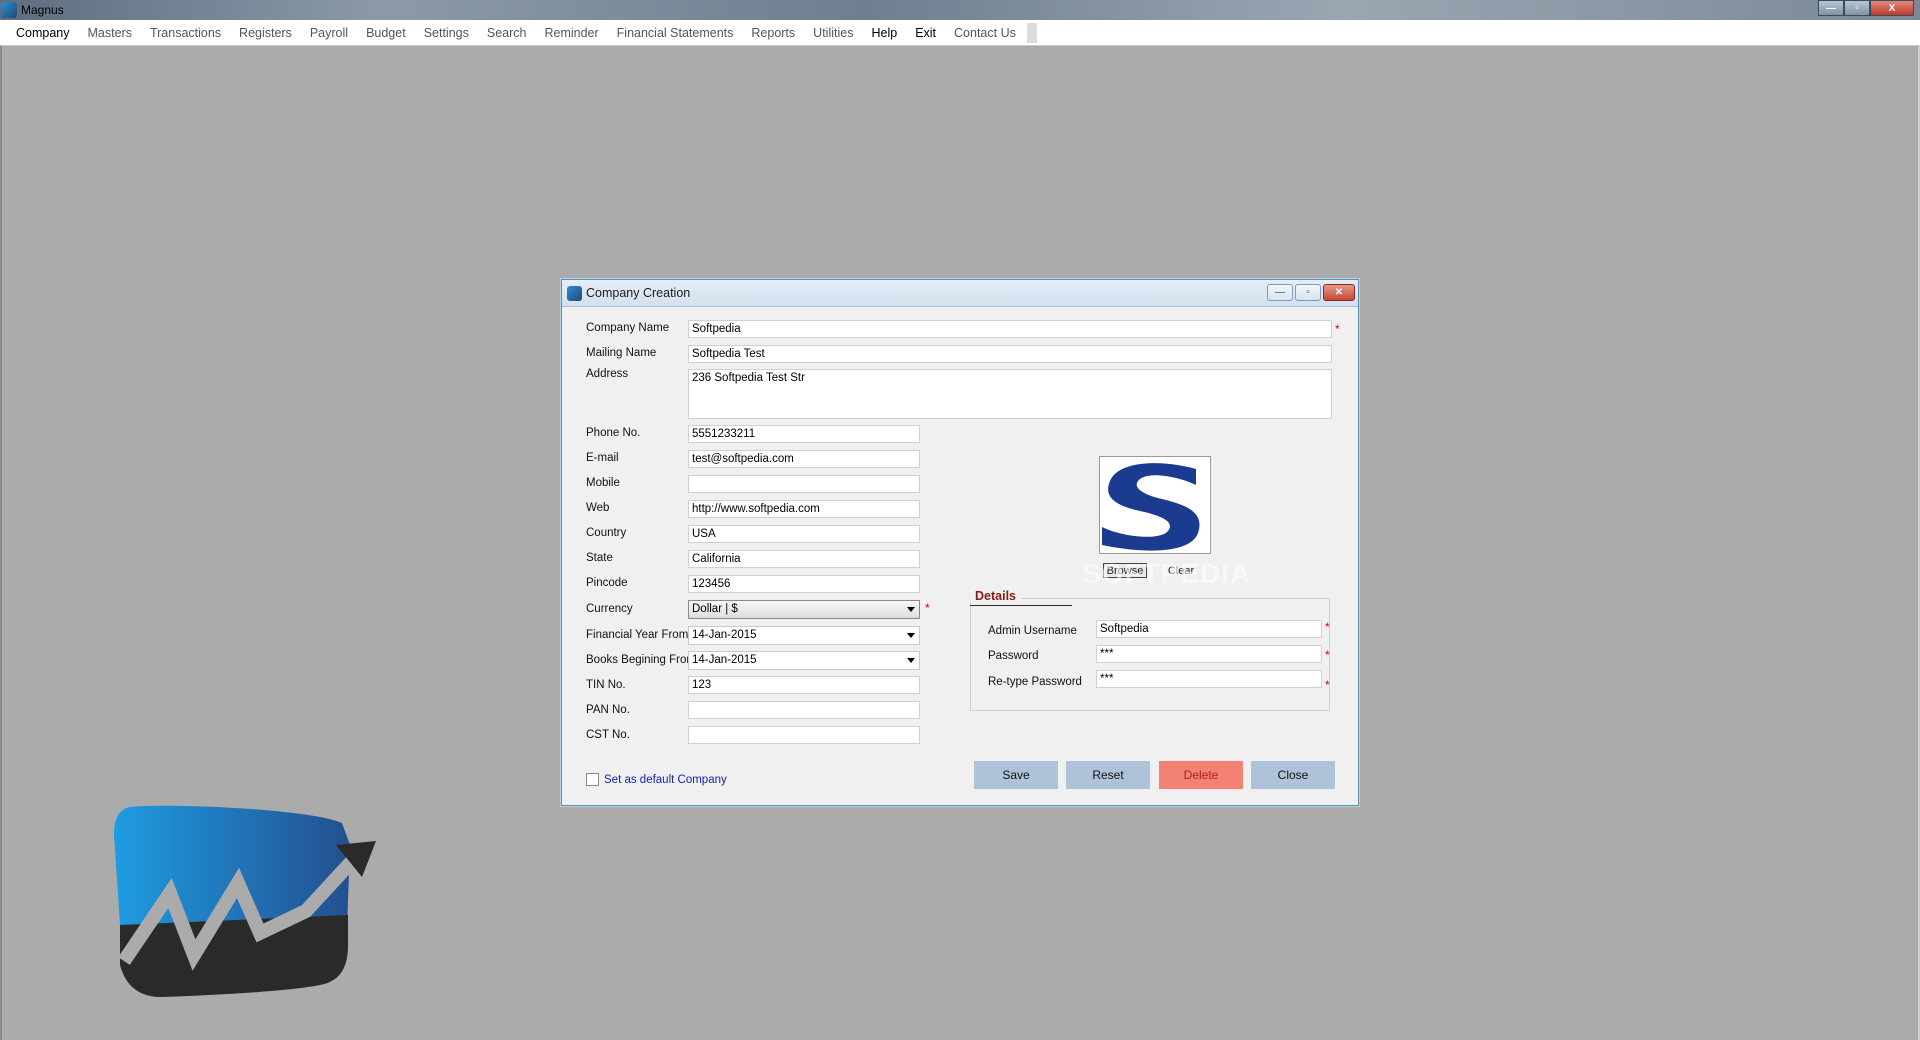 Image resolution: width=1920 pixels, height=1040 pixels. Describe the element at coordinates (1201, 775) in the screenshot. I see `delete-button: Delete` at that location.